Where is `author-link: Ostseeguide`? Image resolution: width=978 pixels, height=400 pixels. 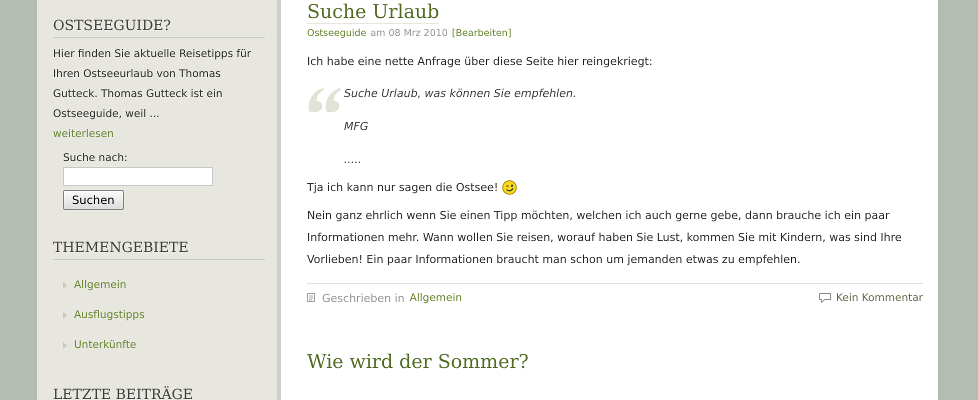 author-link: Ostseeguide is located at coordinates (336, 33).